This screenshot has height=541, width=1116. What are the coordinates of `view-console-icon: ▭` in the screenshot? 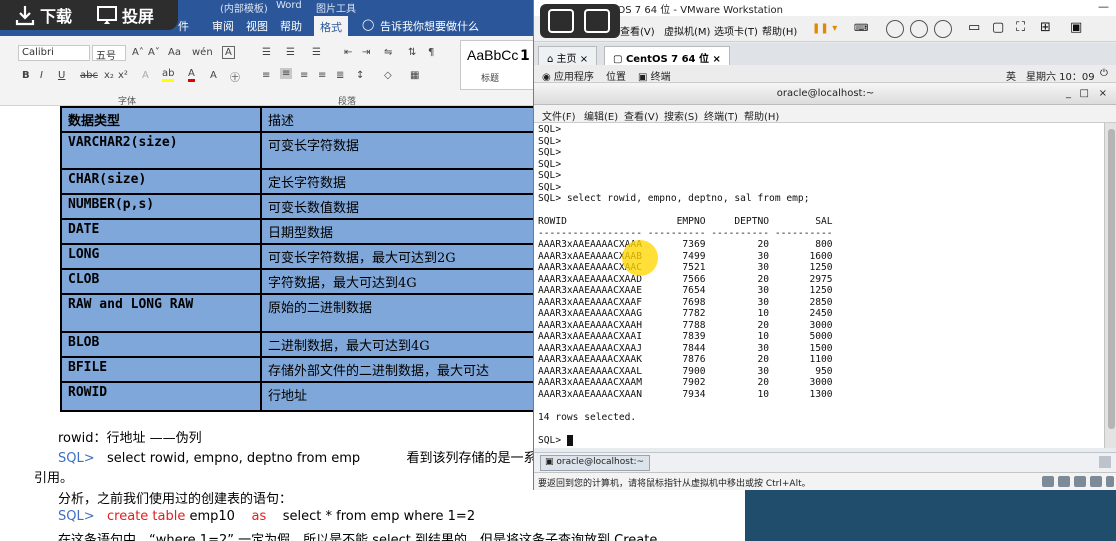 It's located at (974, 27).